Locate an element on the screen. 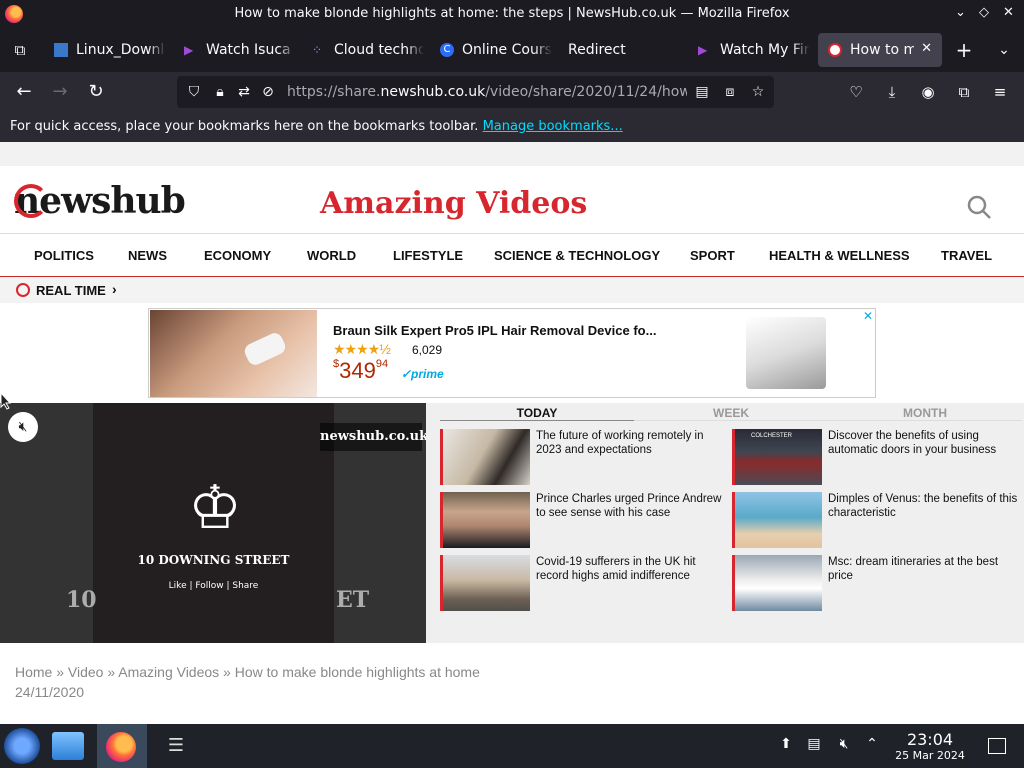  newshub-logo: newshub is located at coordinates (100, 201).